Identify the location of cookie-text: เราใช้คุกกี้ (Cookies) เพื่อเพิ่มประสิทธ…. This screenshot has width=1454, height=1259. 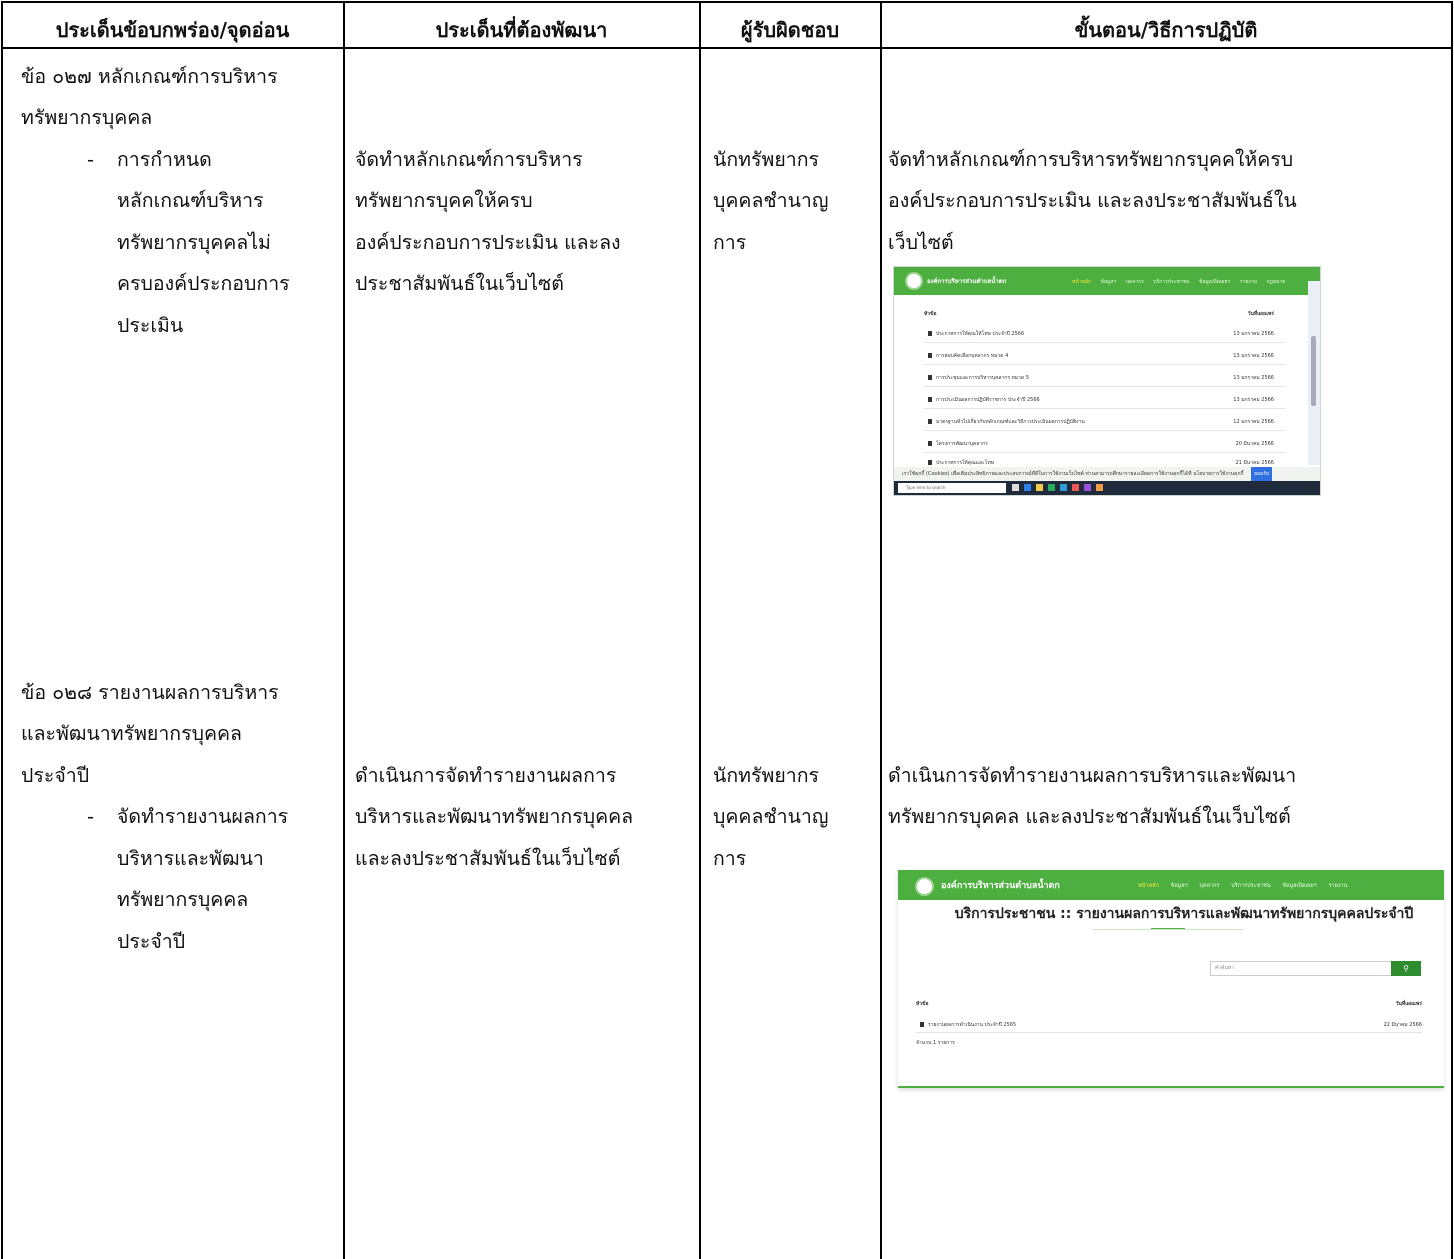
(1073, 474).